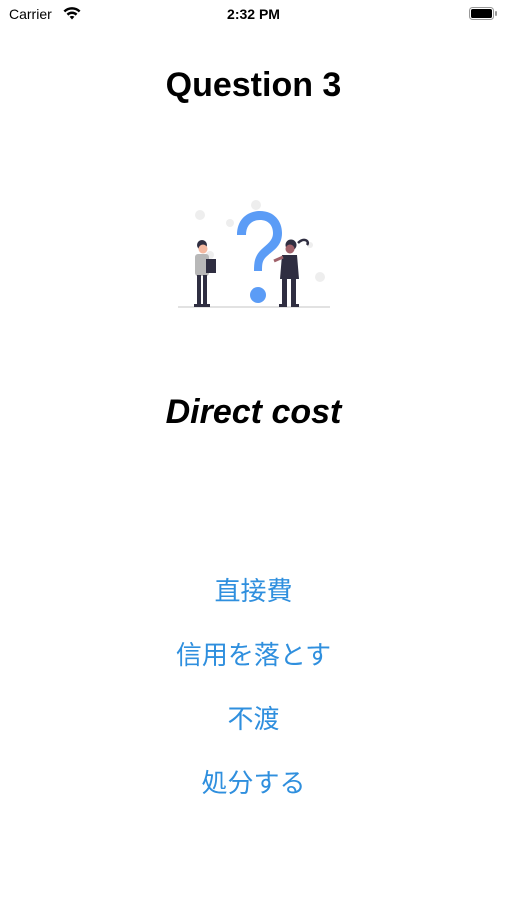 Image resolution: width=507 pixels, height=900 pixels. What do you see at coordinates (253, 720) in the screenshot?
I see `answer-option-3: 不渡` at bounding box center [253, 720].